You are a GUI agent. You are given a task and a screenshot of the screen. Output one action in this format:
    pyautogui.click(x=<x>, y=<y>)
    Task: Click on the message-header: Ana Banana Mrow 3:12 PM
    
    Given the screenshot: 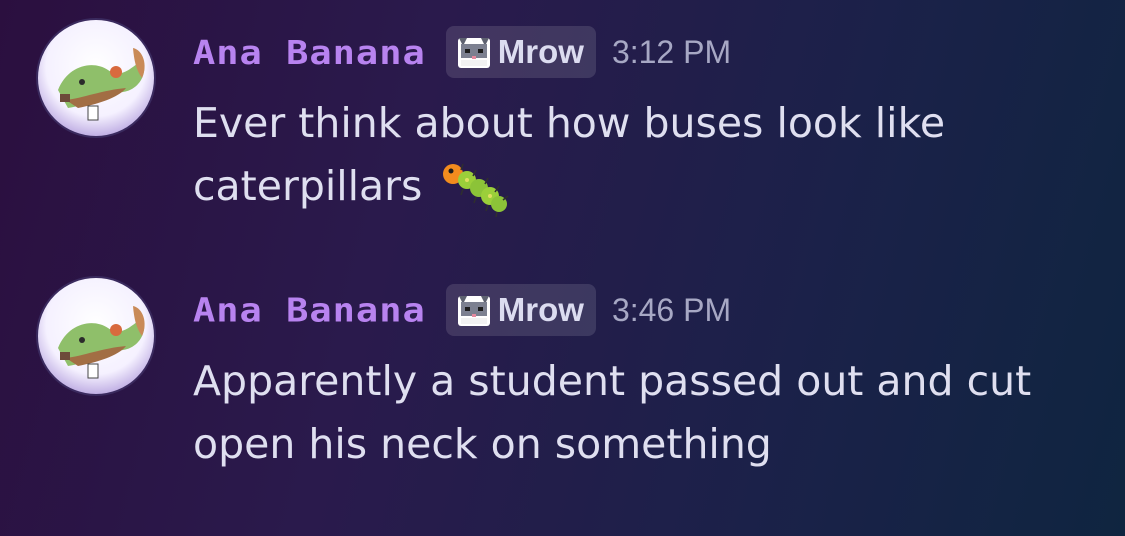 What is the action you would take?
    pyautogui.click(x=462, y=52)
    